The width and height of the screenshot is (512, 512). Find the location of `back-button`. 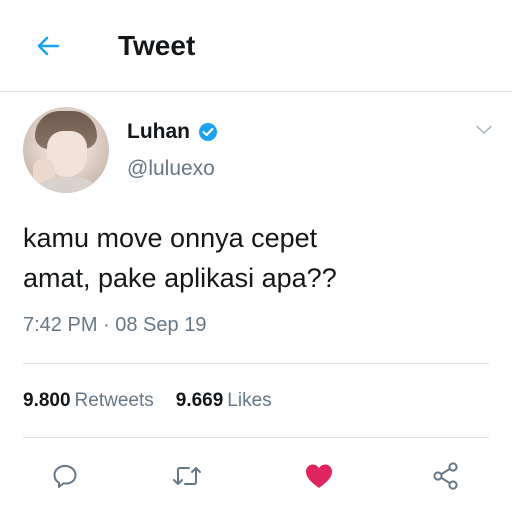

back-button is located at coordinates (48, 46).